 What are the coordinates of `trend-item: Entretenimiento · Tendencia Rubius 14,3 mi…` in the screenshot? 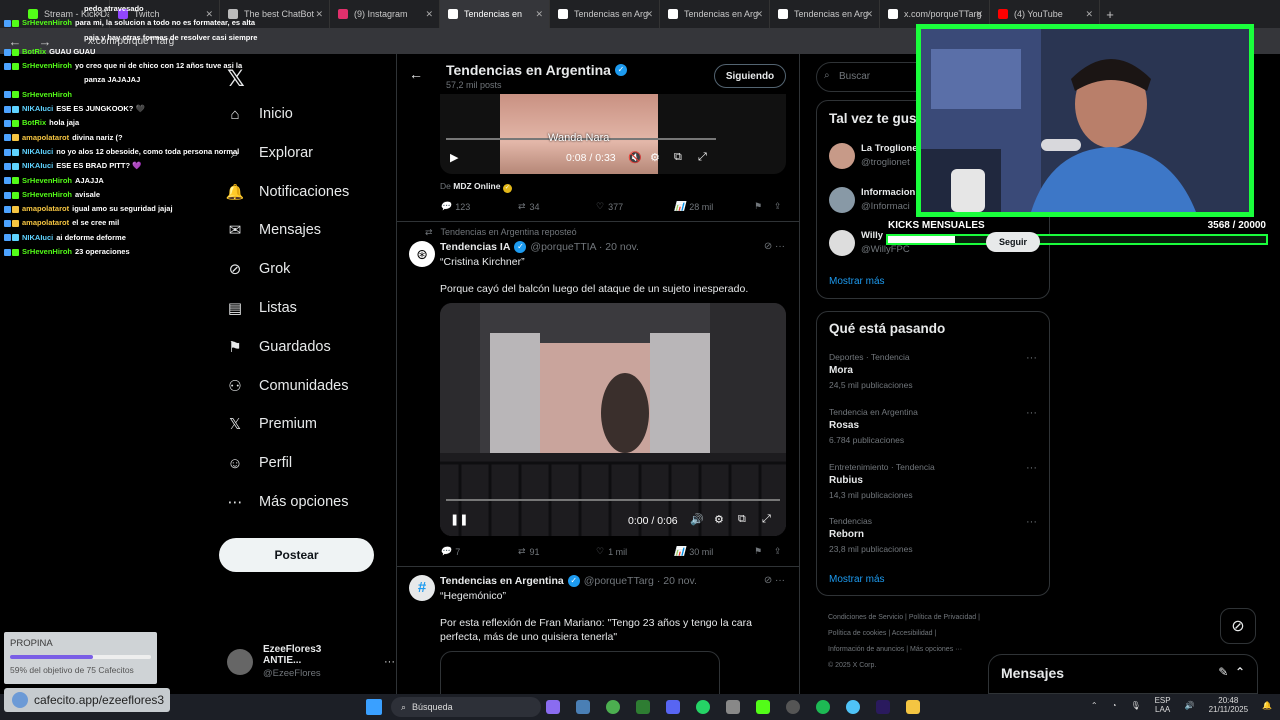 It's located at (882, 481).